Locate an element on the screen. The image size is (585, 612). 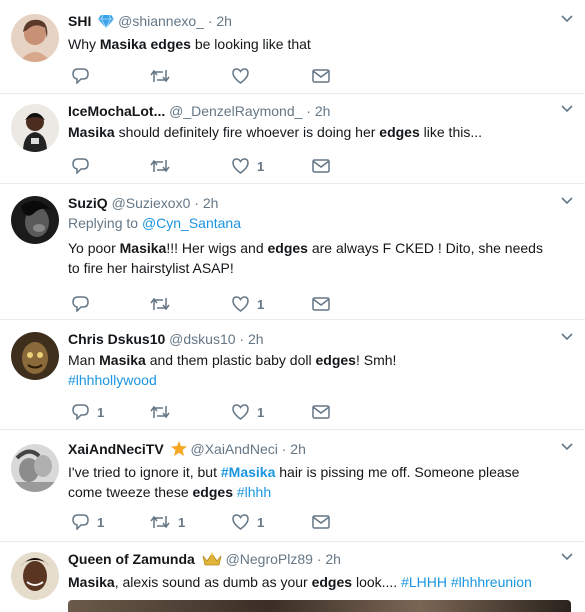
tweet-header: Queen of Zamunda @NegroPlz89 · 2h is located at coordinates (311, 560).